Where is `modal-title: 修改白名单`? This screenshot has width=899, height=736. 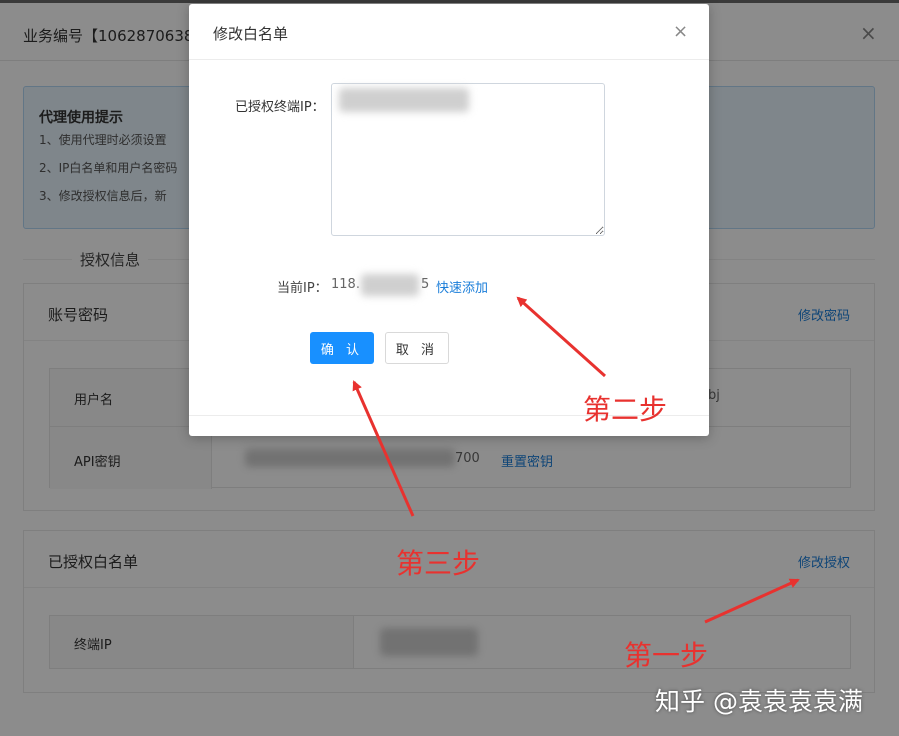
modal-title: 修改白名单 is located at coordinates (251, 34).